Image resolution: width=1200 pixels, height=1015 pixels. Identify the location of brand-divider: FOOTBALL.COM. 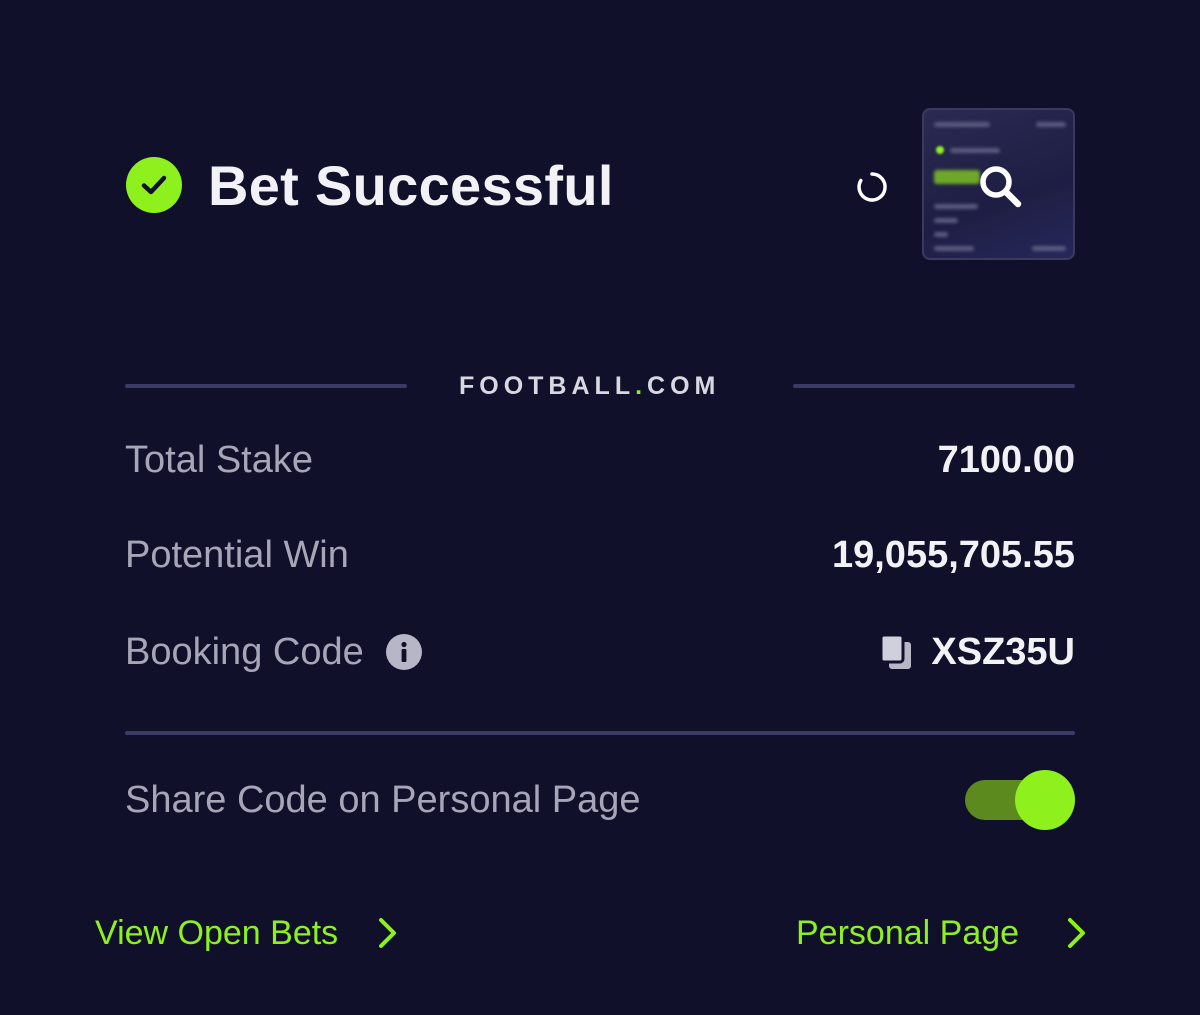
(600, 385).